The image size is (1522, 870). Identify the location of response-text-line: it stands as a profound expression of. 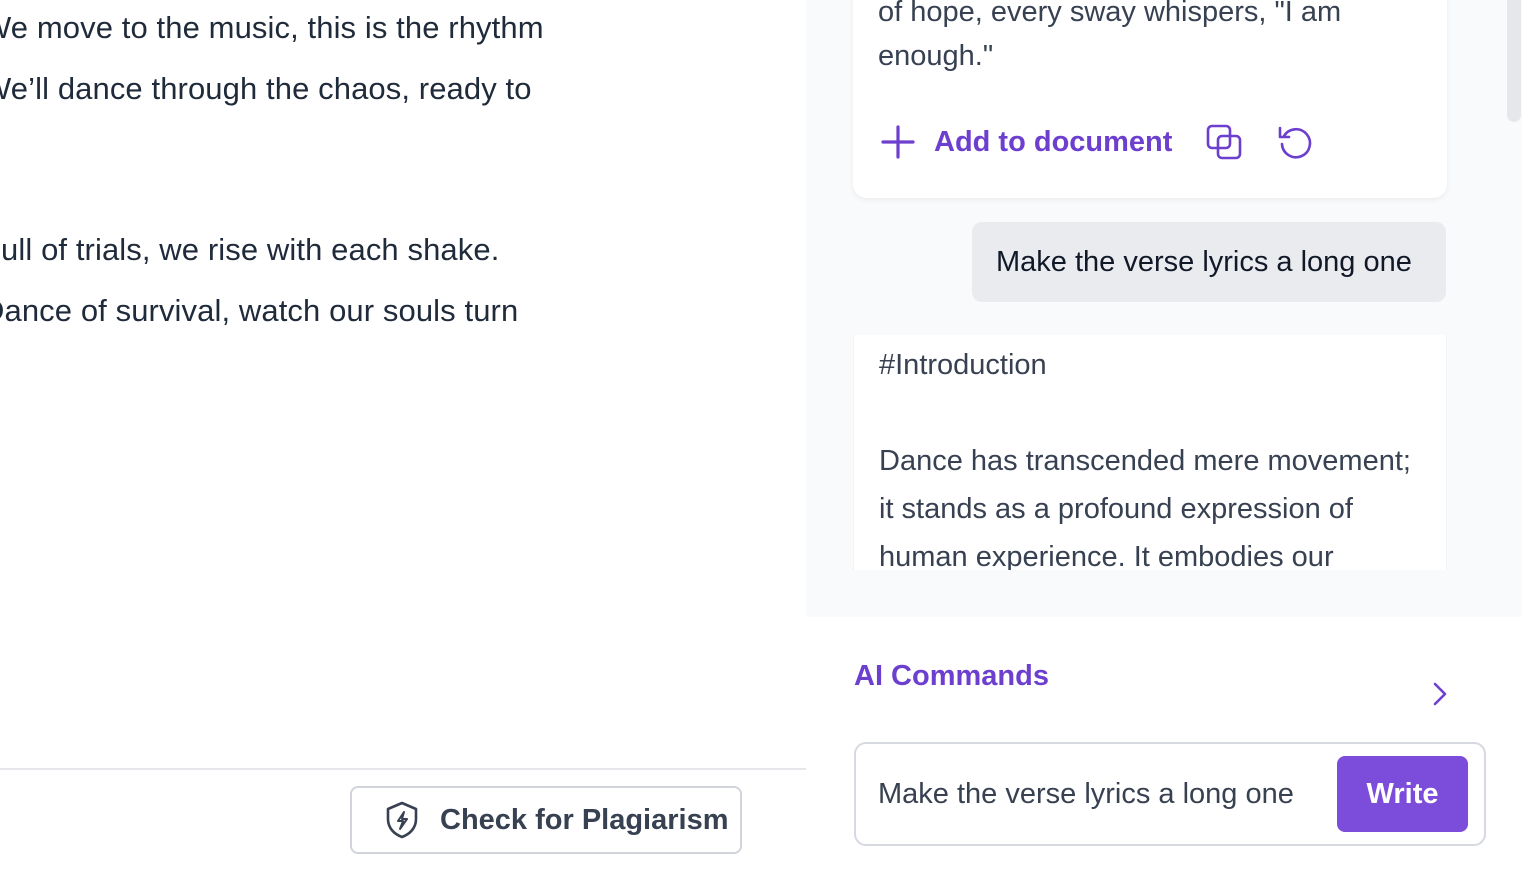
(1116, 509).